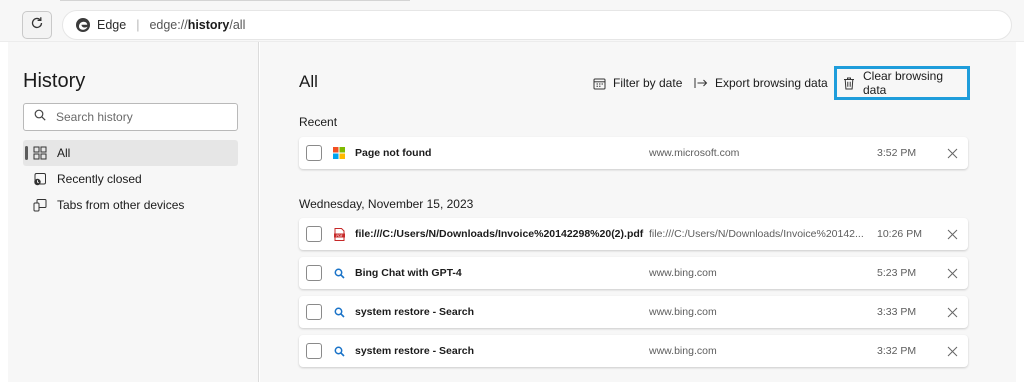  I want to click on microsoft-logo-icon, so click(339, 153).